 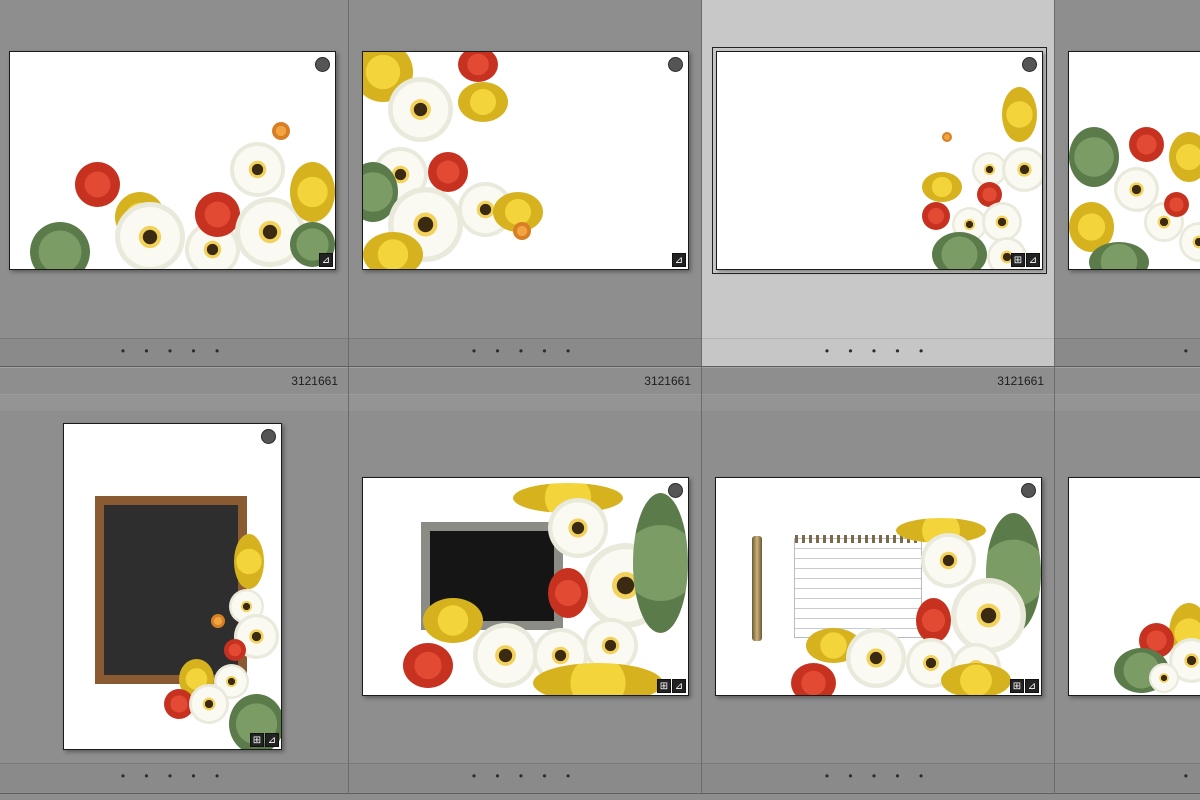 What do you see at coordinates (1127, 389) in the screenshot?
I see `cell-header` at bounding box center [1127, 389].